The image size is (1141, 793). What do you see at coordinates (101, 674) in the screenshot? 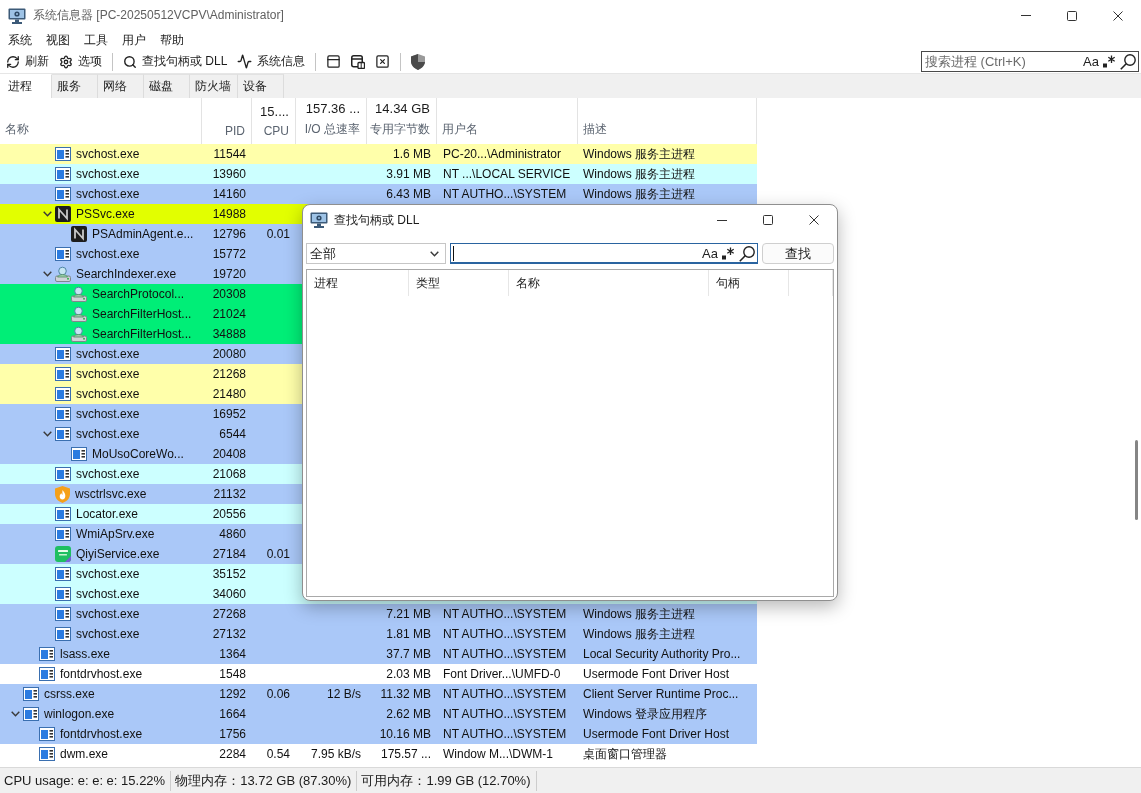
I see `process-name: fontdrvhost.exe` at bounding box center [101, 674].